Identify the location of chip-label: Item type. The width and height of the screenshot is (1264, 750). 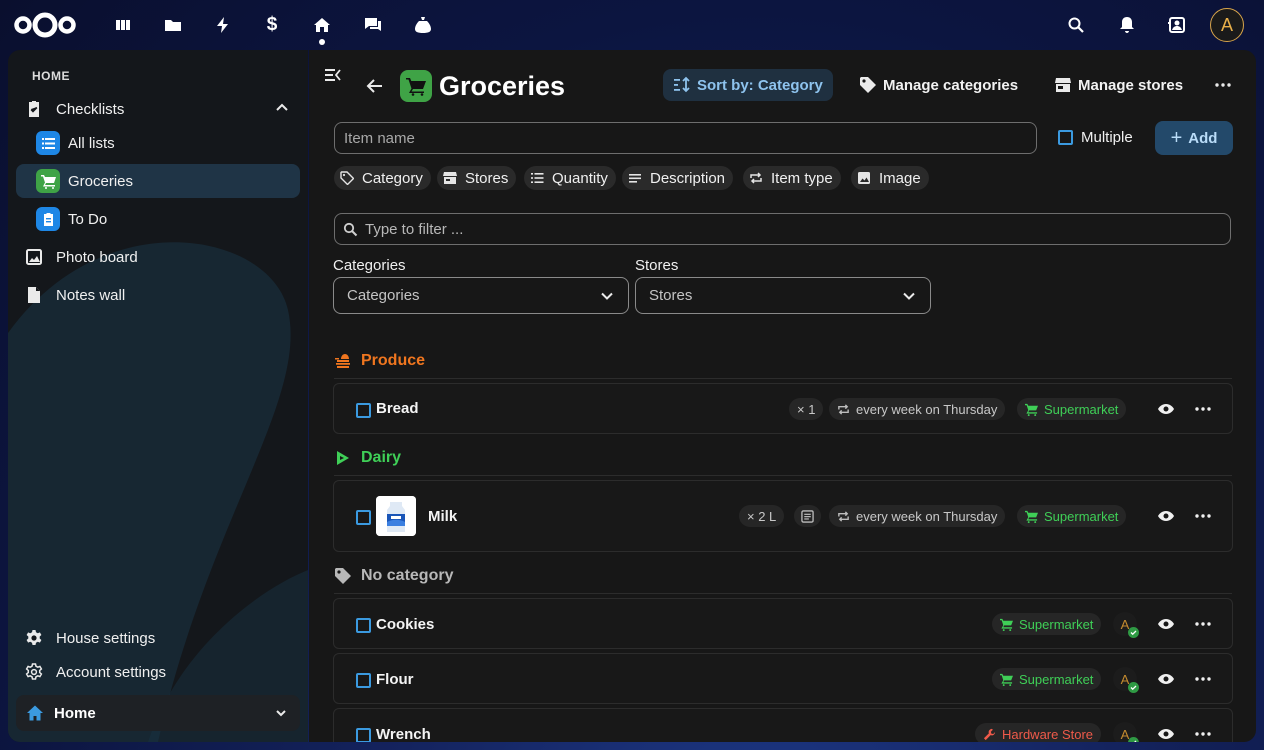
(802, 178).